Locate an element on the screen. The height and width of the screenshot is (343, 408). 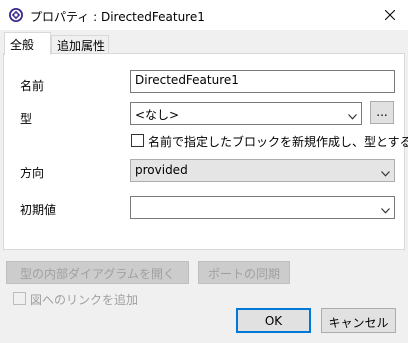
sync-ports-button: ポートの同期 is located at coordinates (244, 272).